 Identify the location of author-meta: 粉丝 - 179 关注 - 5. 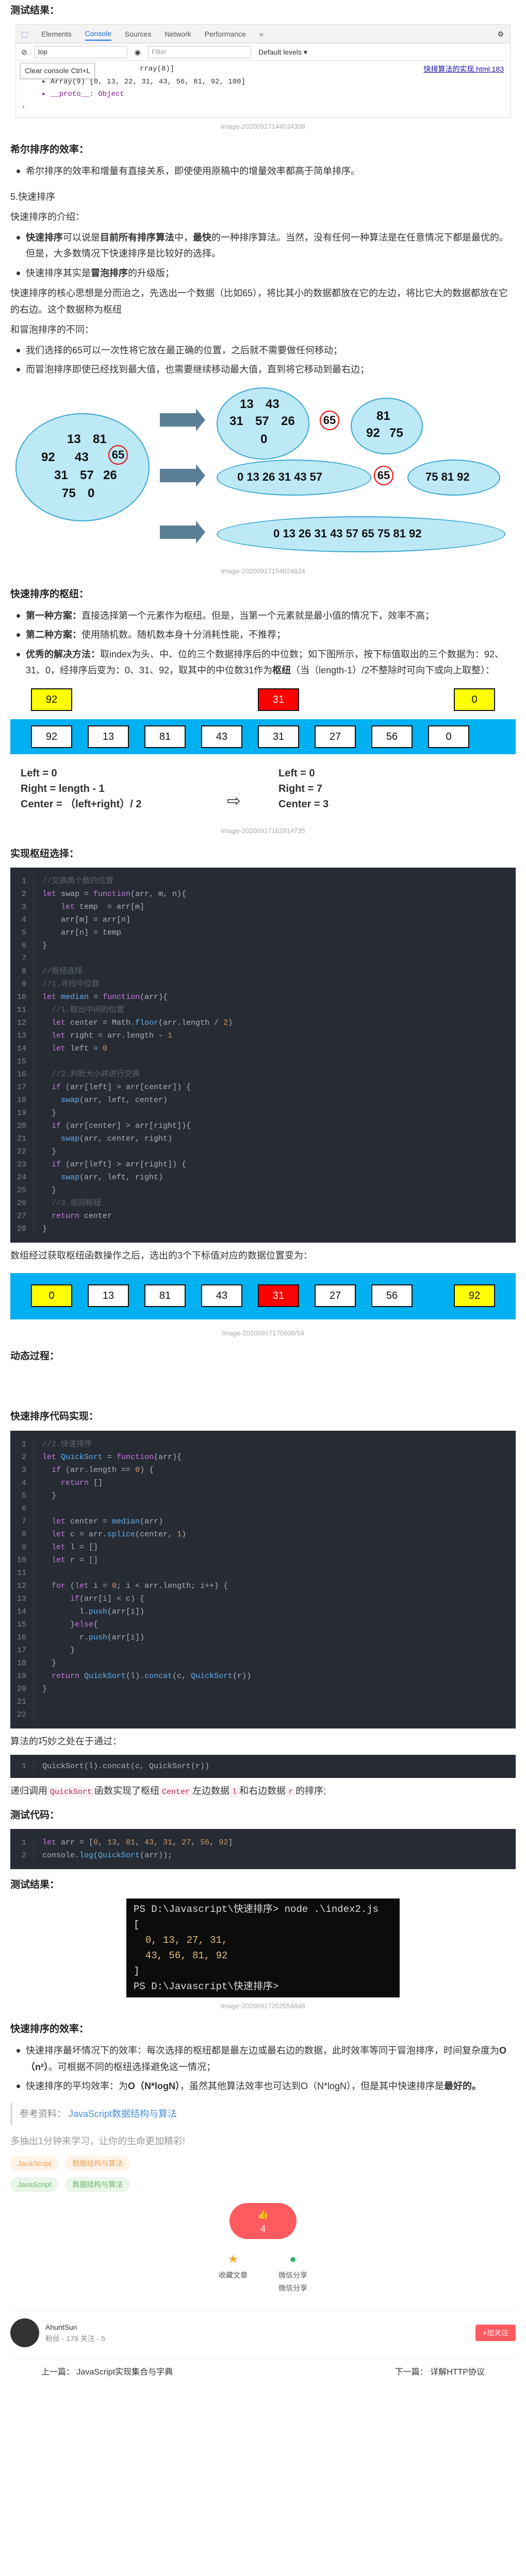
(75, 2338).